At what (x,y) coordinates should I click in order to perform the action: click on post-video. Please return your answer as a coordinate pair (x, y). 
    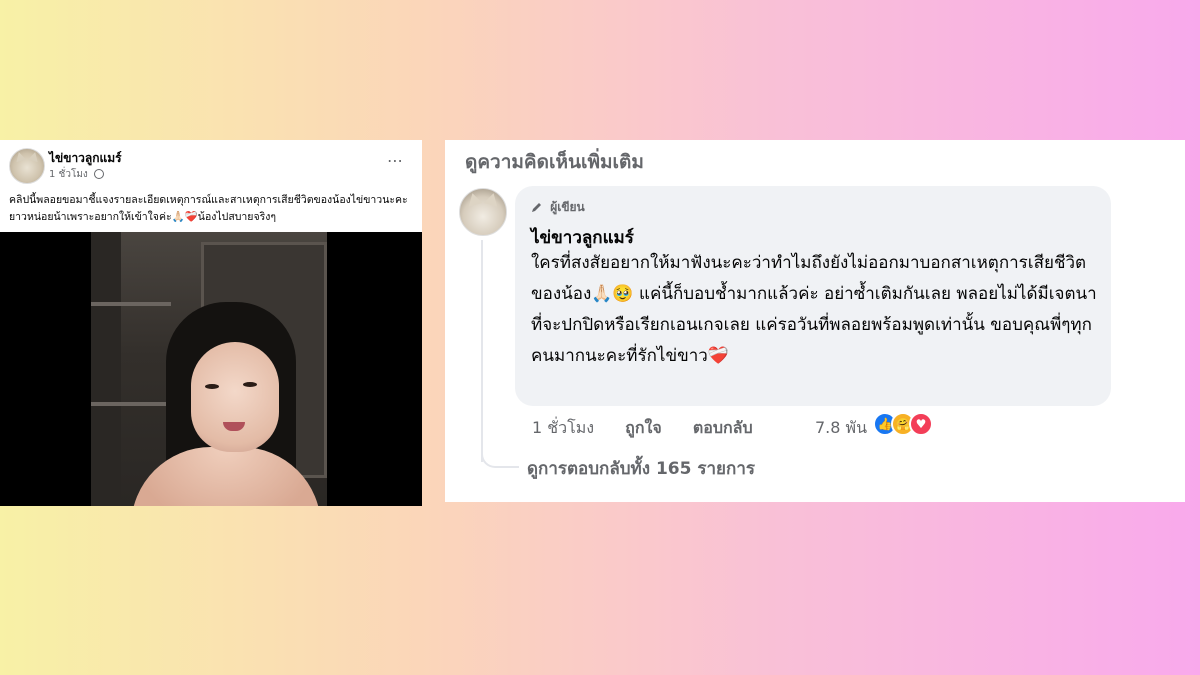
    Looking at the image, I should click on (211, 369).